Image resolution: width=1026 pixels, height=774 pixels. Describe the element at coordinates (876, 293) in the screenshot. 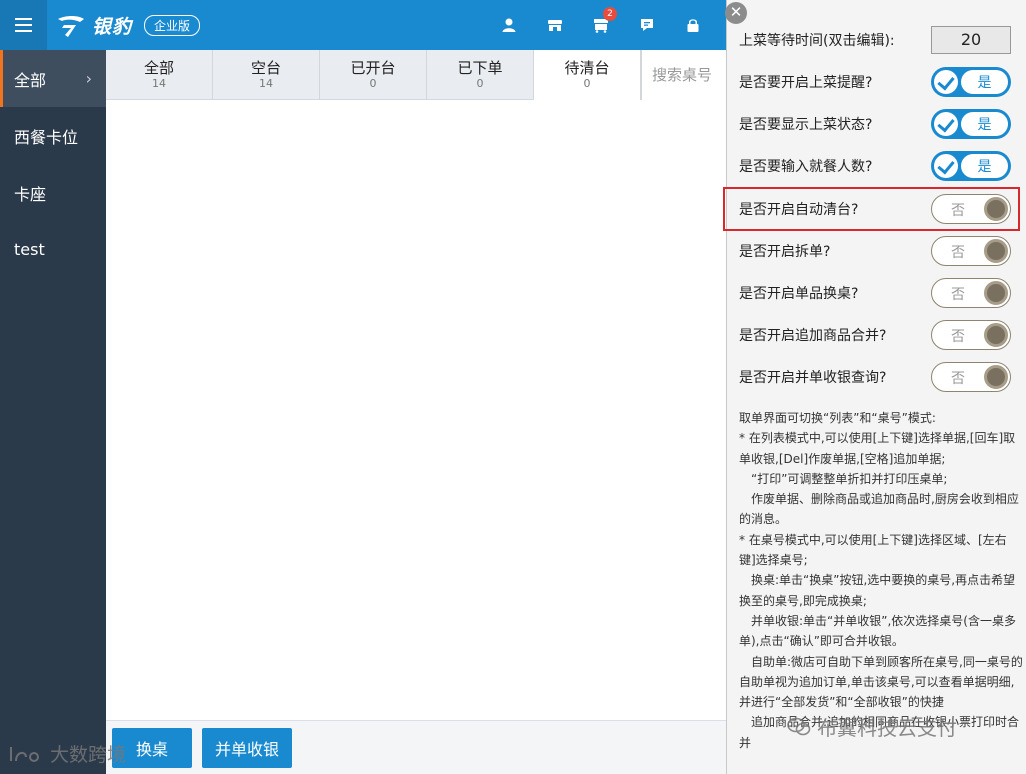

I see `setting-row-item-swap: 是否开启单品换桌? 否` at that location.